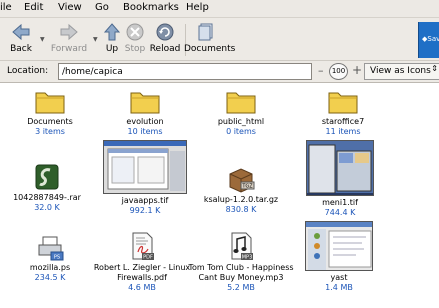 This screenshot has height=308, width=439. What do you see at coordinates (165, 49) in the screenshot?
I see `reload-label: Reload` at bounding box center [165, 49].